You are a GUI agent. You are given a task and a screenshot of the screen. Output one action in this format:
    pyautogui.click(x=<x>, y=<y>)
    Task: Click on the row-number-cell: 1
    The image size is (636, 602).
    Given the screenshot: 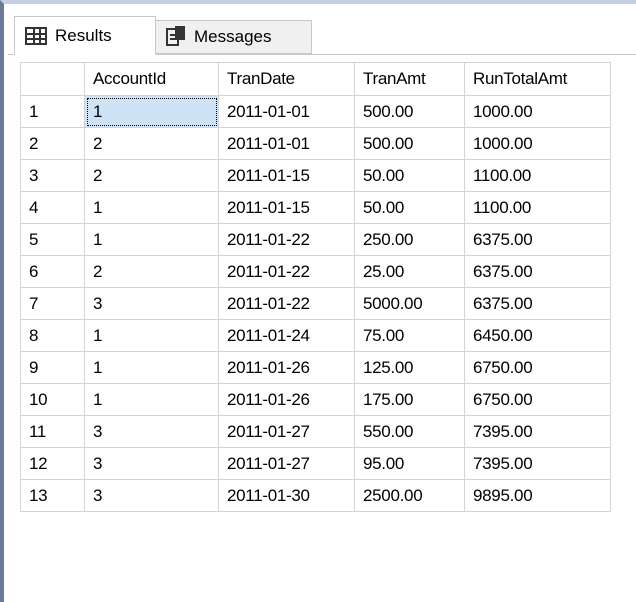 What is the action you would take?
    pyautogui.click(x=52, y=111)
    